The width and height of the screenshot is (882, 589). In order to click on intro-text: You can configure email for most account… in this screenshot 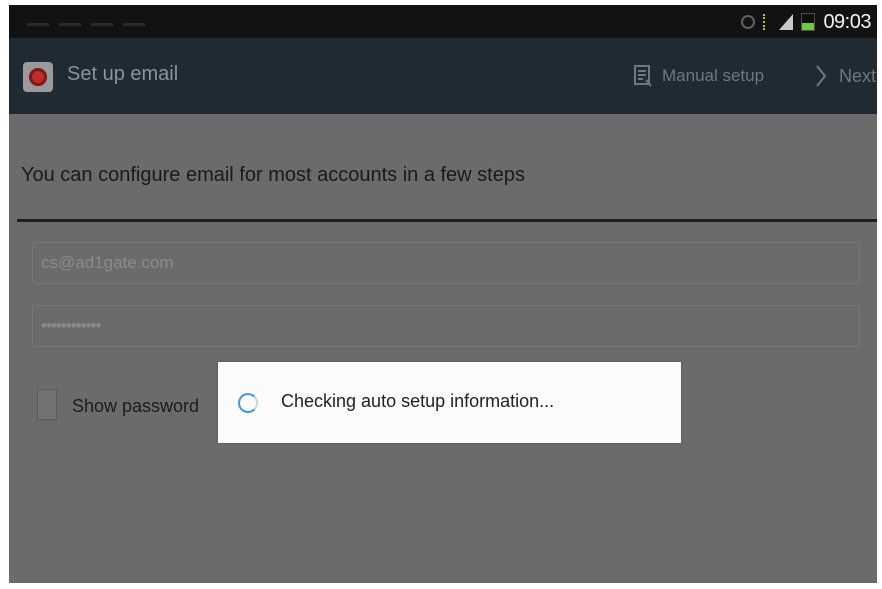, I will do `click(273, 175)`.